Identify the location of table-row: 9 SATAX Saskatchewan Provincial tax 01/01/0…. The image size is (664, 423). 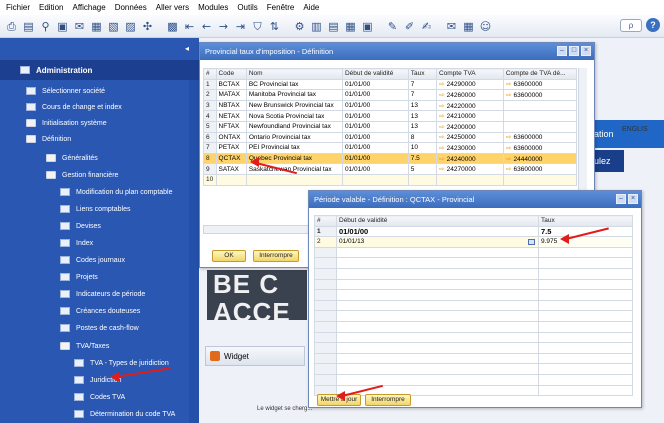
(390, 169).